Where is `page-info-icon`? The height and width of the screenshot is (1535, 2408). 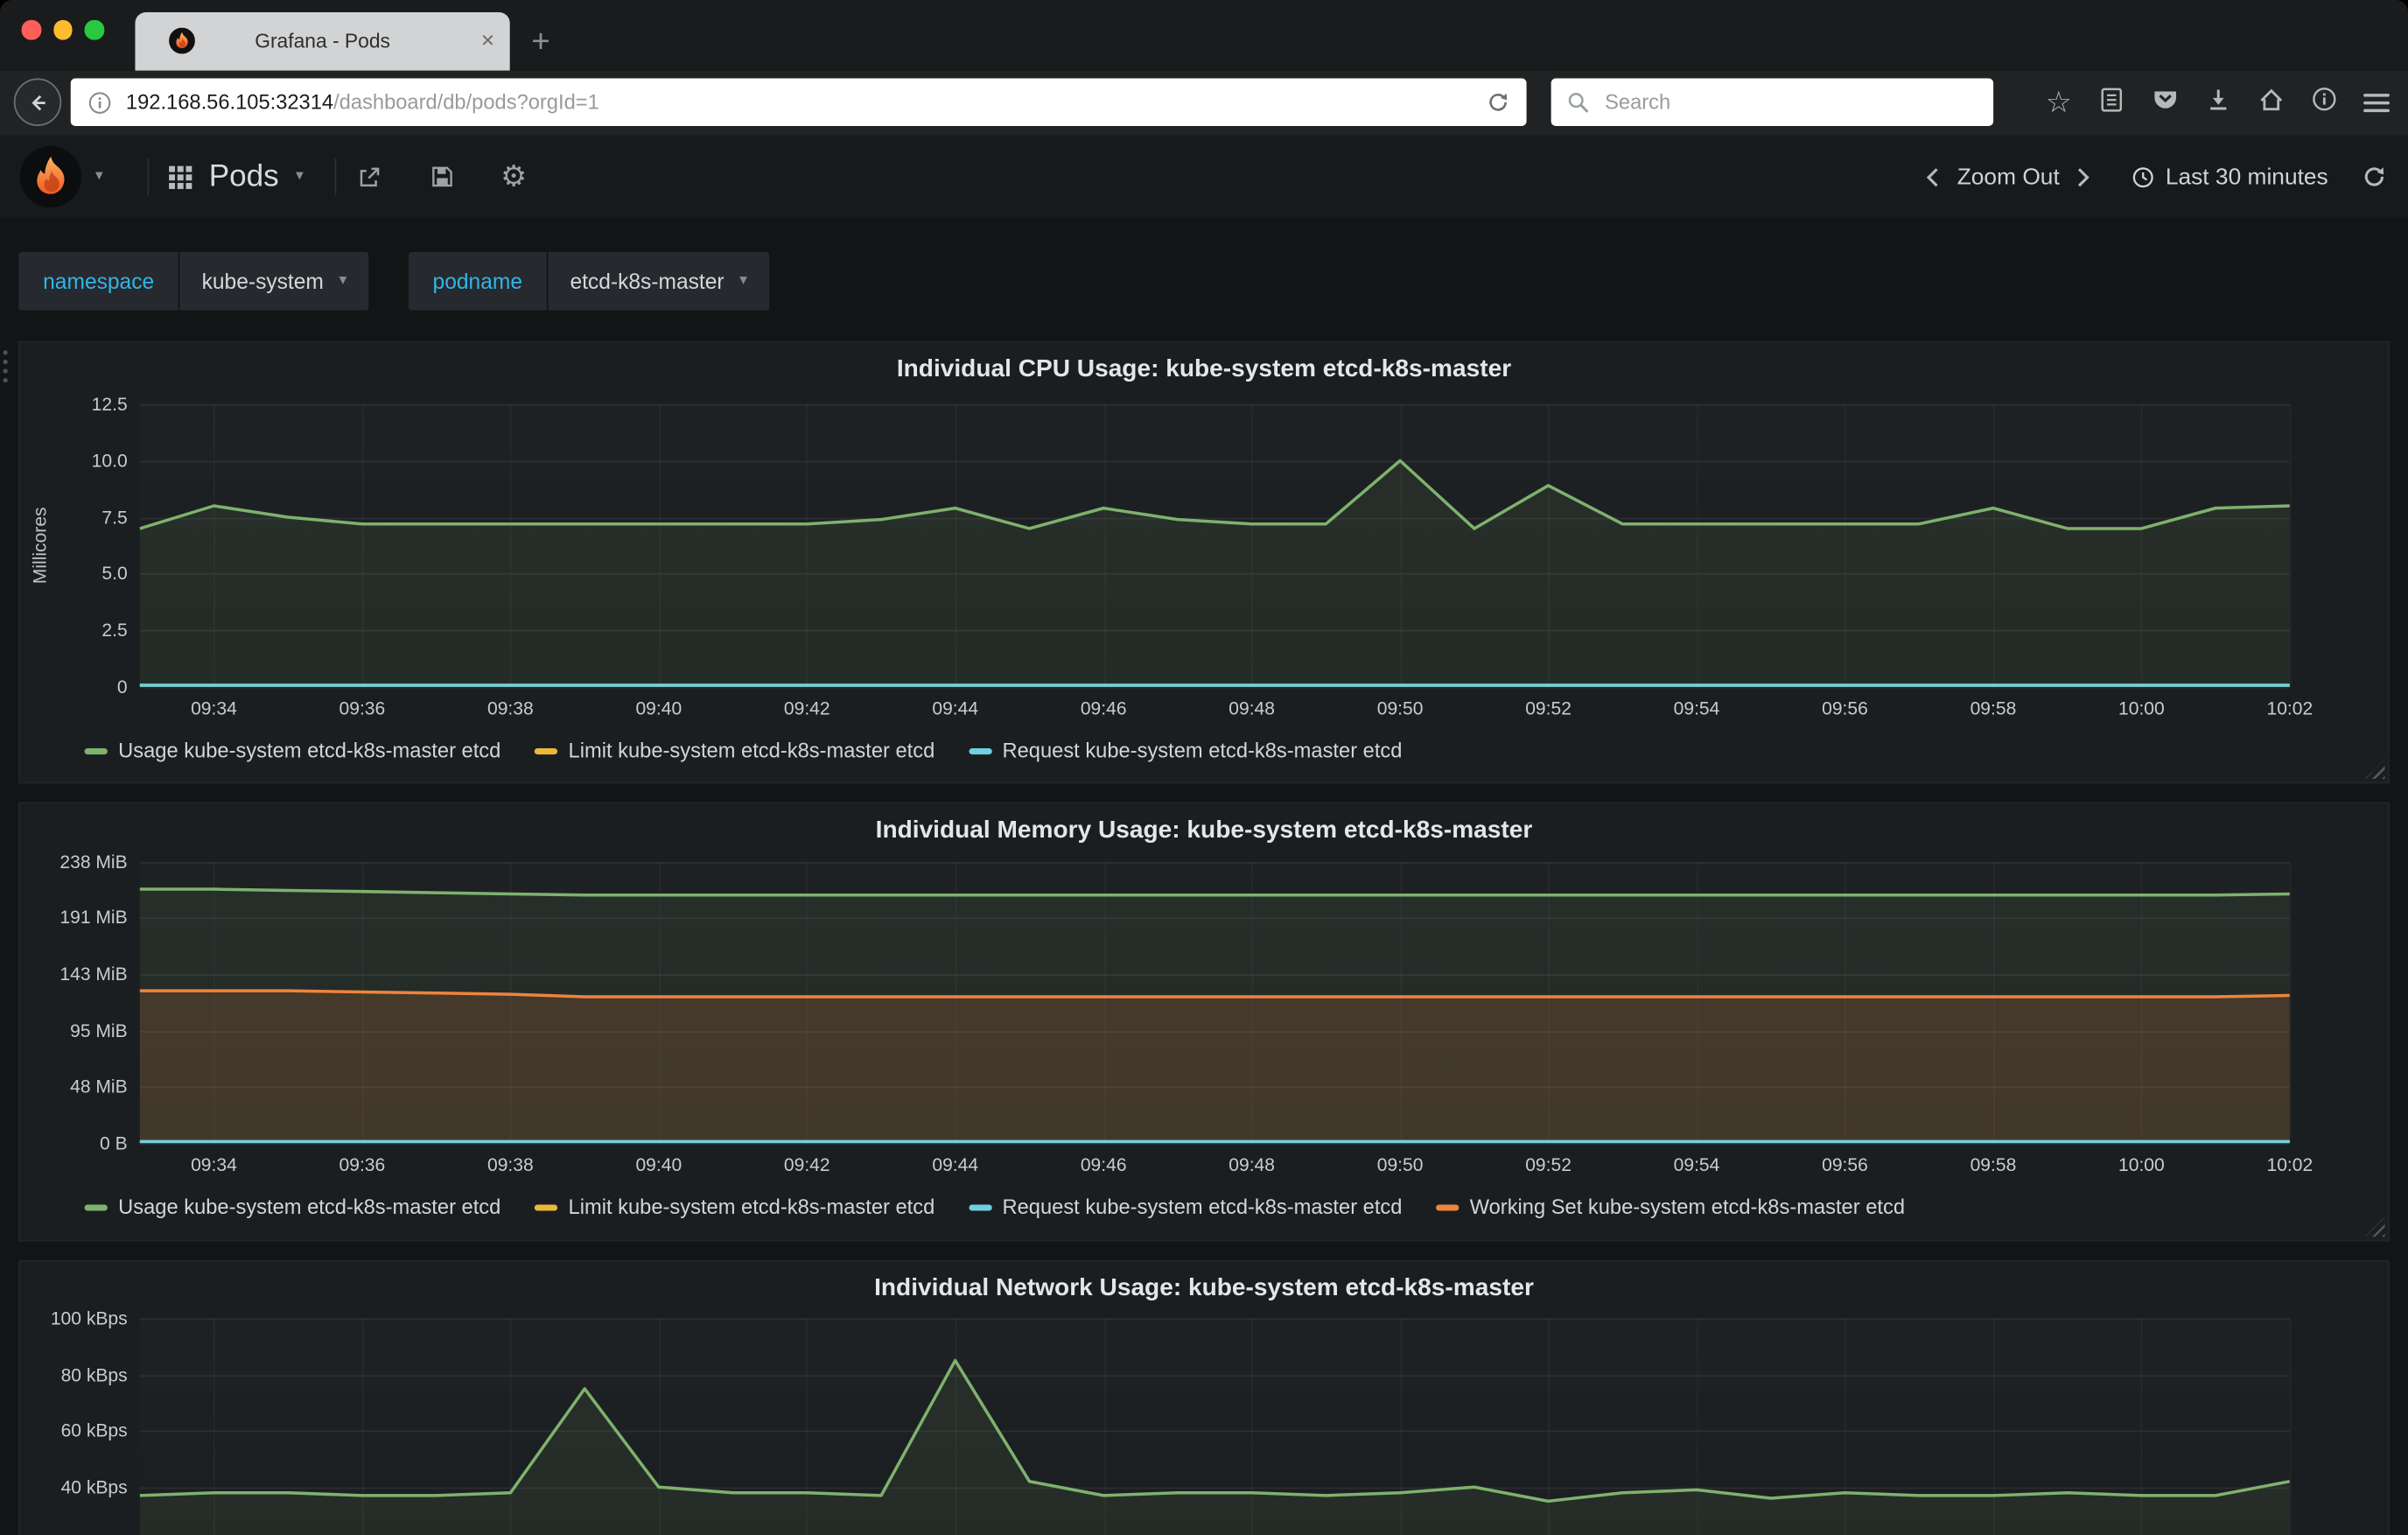
page-info-icon is located at coordinates (100, 102).